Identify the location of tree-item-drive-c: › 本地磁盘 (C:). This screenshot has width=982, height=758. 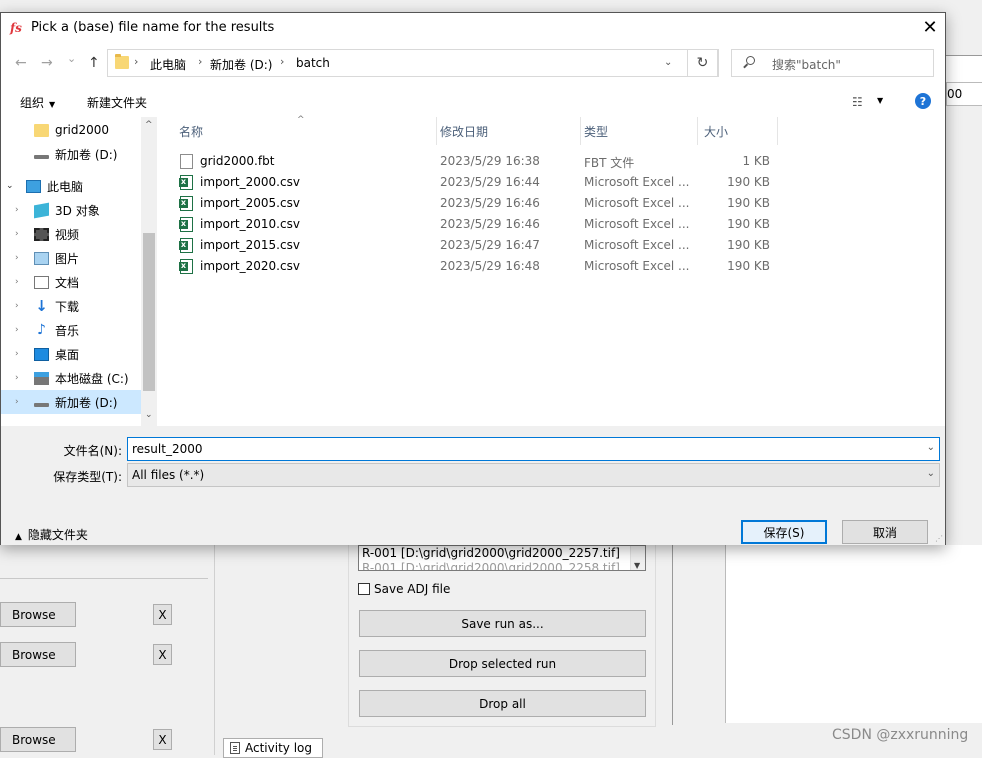
(71, 378).